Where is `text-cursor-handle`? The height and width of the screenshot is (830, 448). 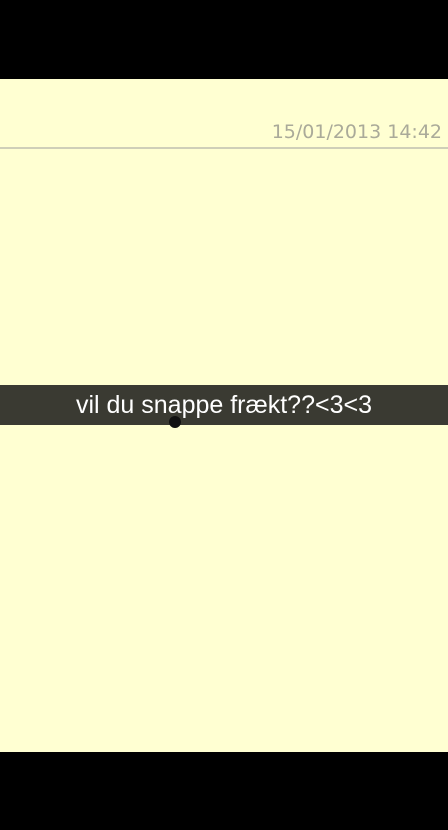
text-cursor-handle is located at coordinates (175, 422).